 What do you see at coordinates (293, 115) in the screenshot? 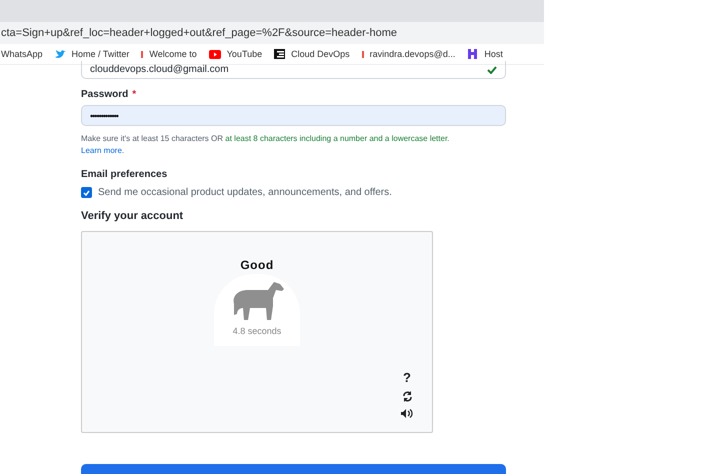
I see `password-field: •••••••••••••` at bounding box center [293, 115].